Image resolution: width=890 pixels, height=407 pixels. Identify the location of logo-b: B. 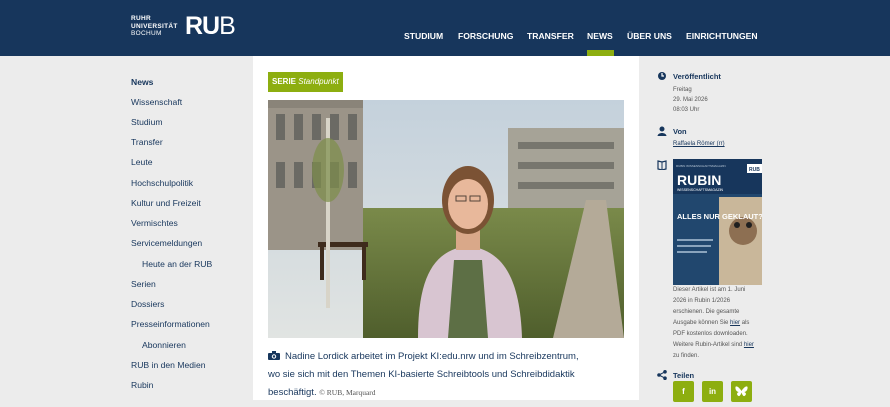
(227, 26).